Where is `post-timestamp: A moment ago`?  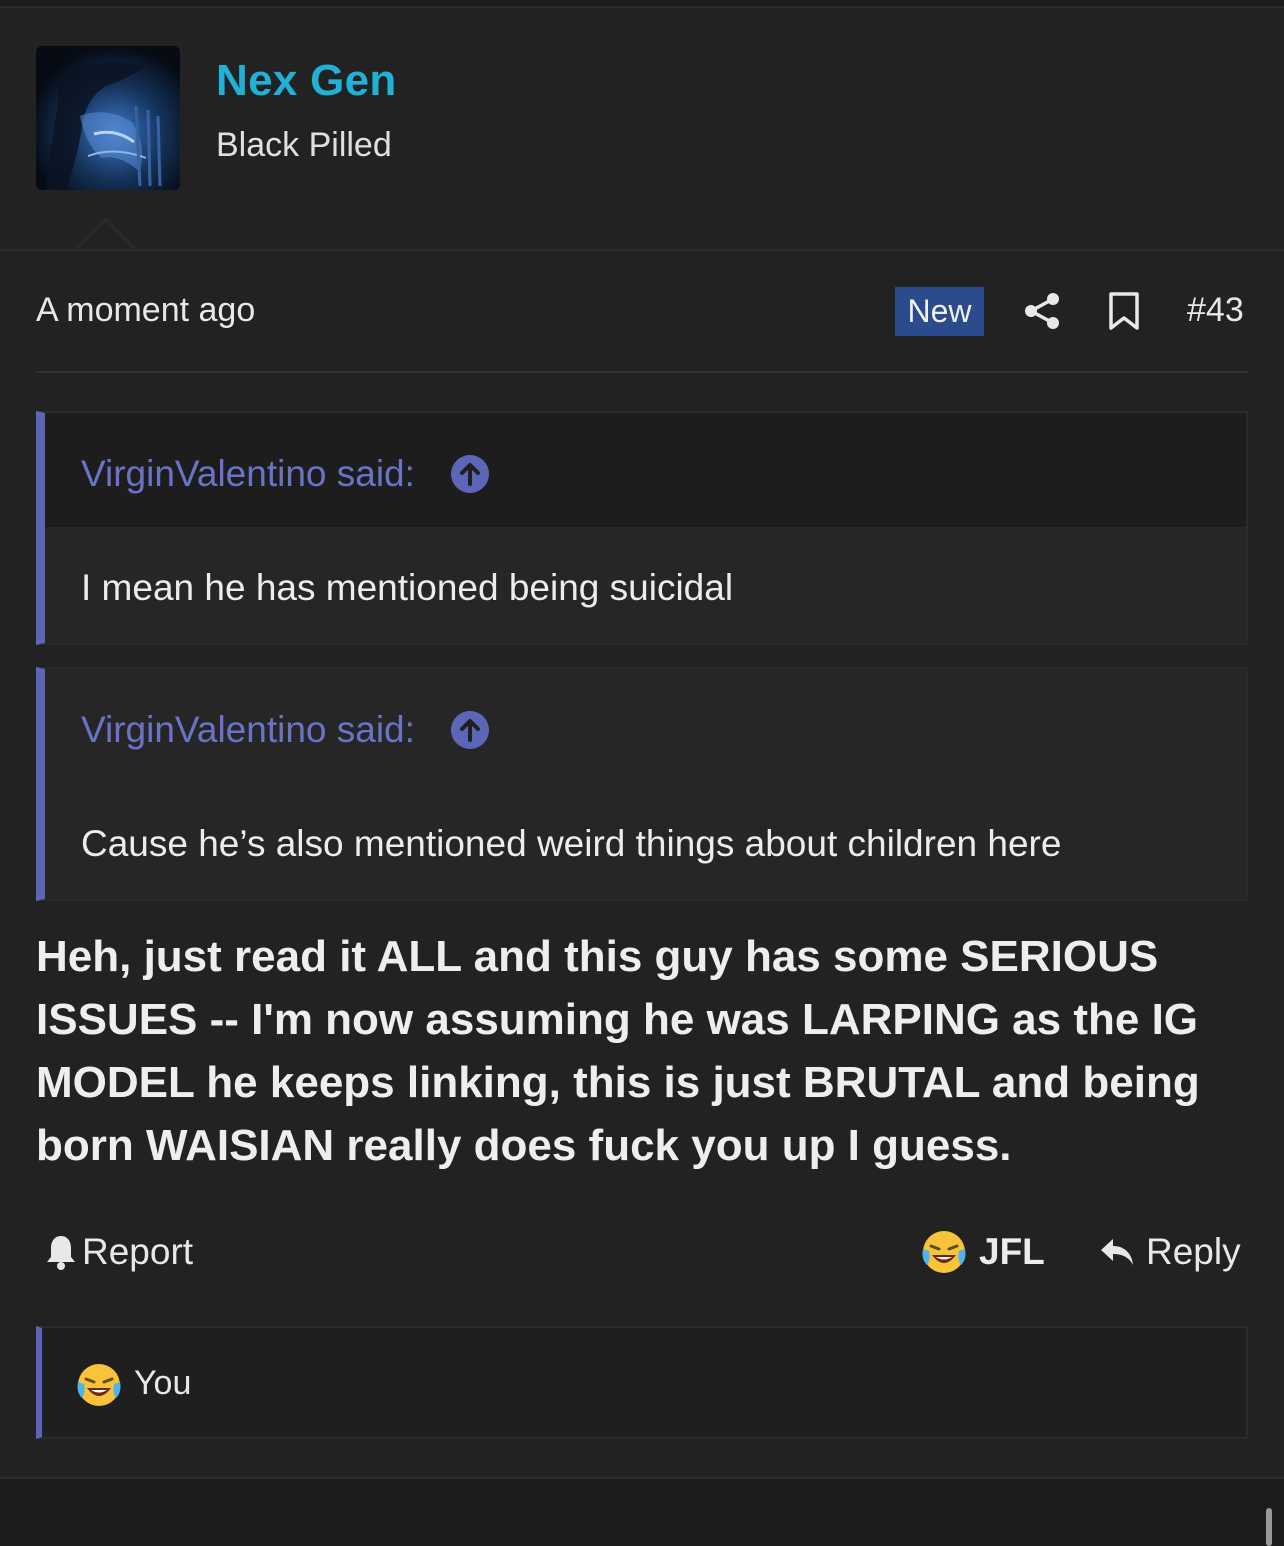
post-timestamp: A moment ago is located at coordinates (145, 310).